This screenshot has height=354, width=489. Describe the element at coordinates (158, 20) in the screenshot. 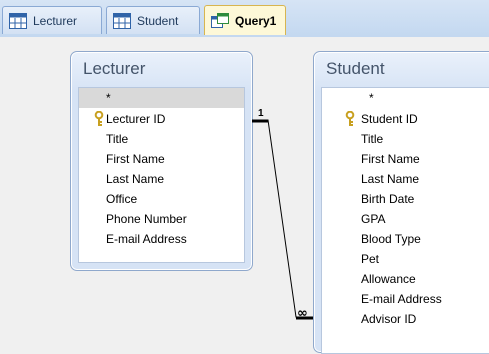

I see `tab-label: Student` at that location.